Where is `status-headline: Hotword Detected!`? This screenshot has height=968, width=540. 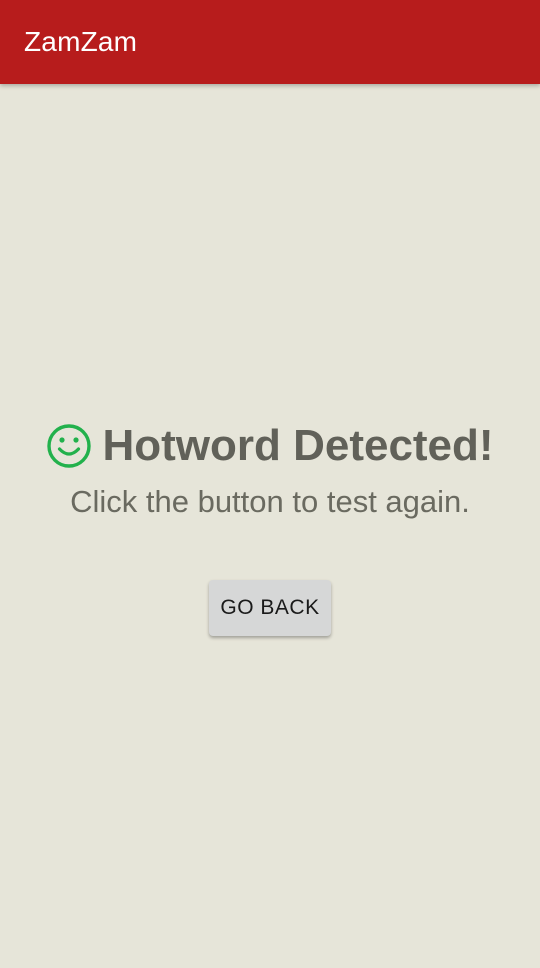 status-headline: Hotword Detected! is located at coordinates (270, 446).